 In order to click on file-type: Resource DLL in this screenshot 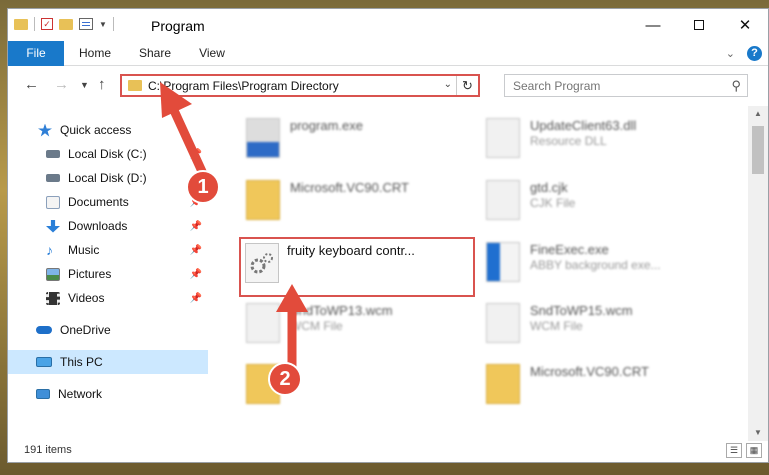, I will do `click(568, 141)`.